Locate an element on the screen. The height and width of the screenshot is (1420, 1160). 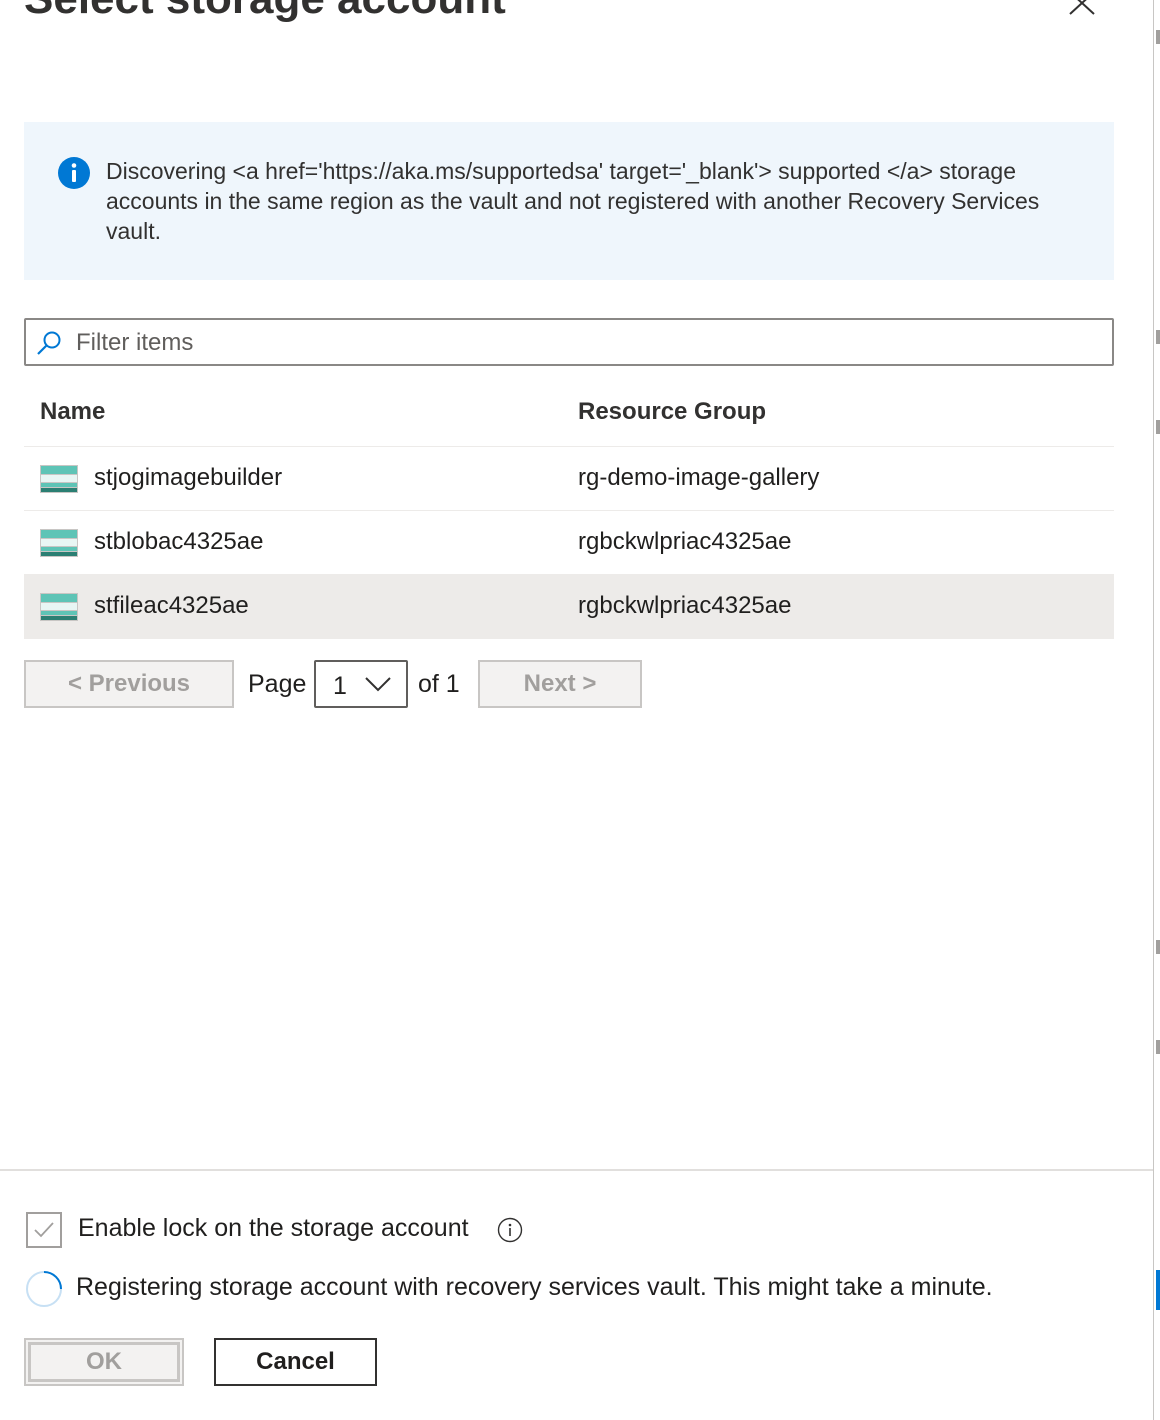
cancel-button: Cancel is located at coordinates (295, 1362).